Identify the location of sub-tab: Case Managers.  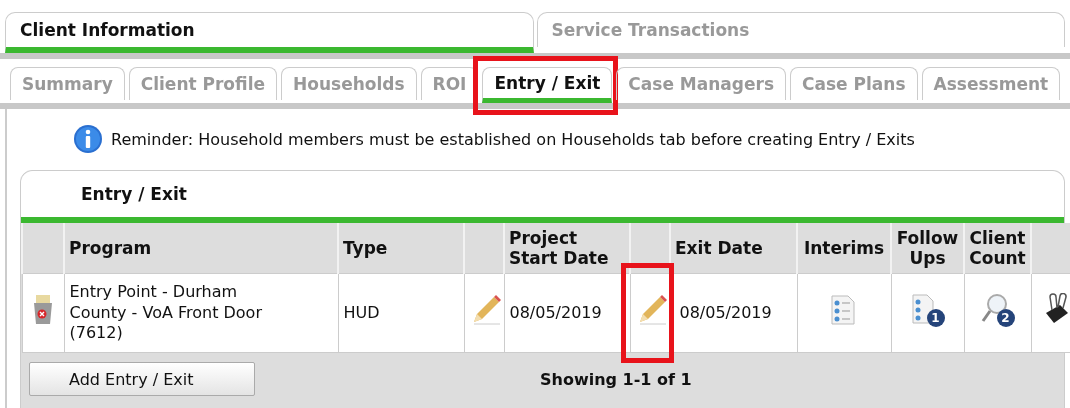
(701, 83).